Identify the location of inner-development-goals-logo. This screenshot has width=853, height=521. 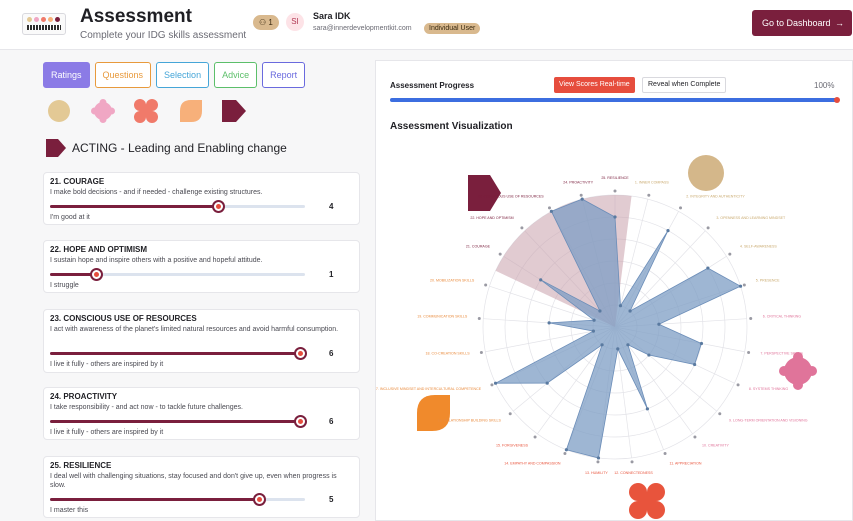
(44, 24).